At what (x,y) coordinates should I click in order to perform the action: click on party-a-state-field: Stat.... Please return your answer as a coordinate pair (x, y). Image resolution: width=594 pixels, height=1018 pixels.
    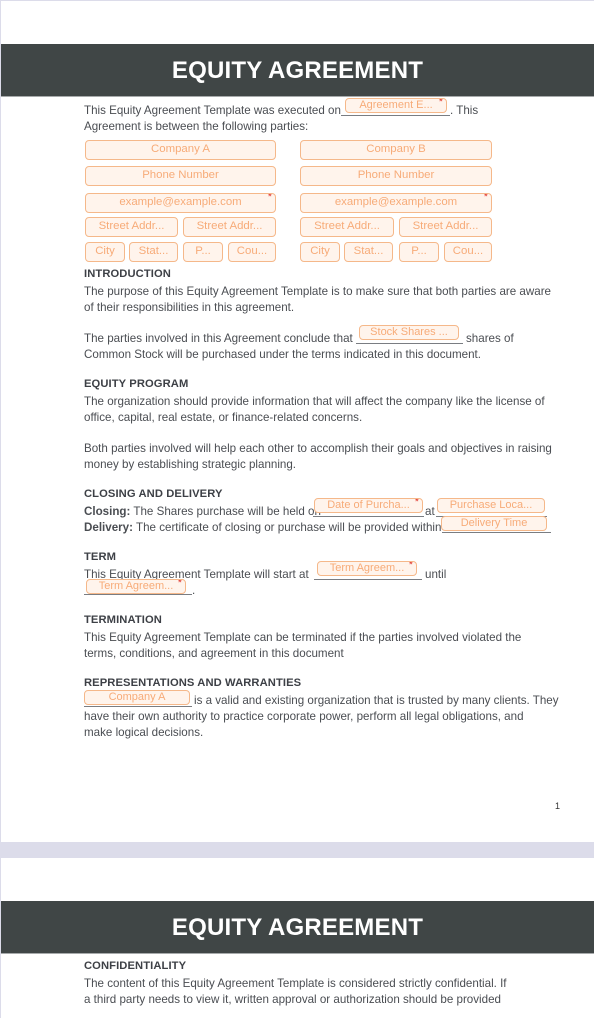
    Looking at the image, I should click on (153, 252).